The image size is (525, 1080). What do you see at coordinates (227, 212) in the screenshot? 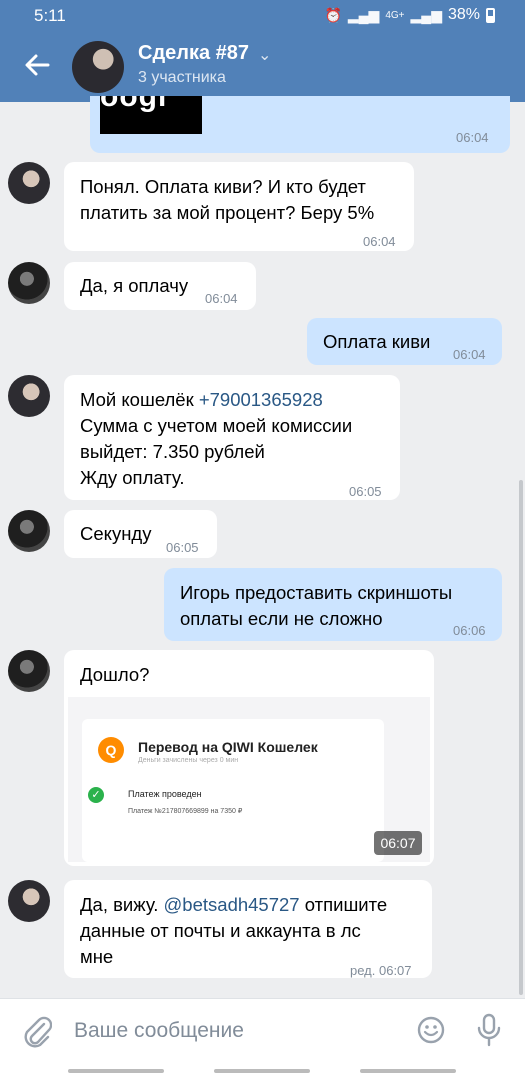
I see `message-line: платить за мой процент? Беру 5%` at bounding box center [227, 212].